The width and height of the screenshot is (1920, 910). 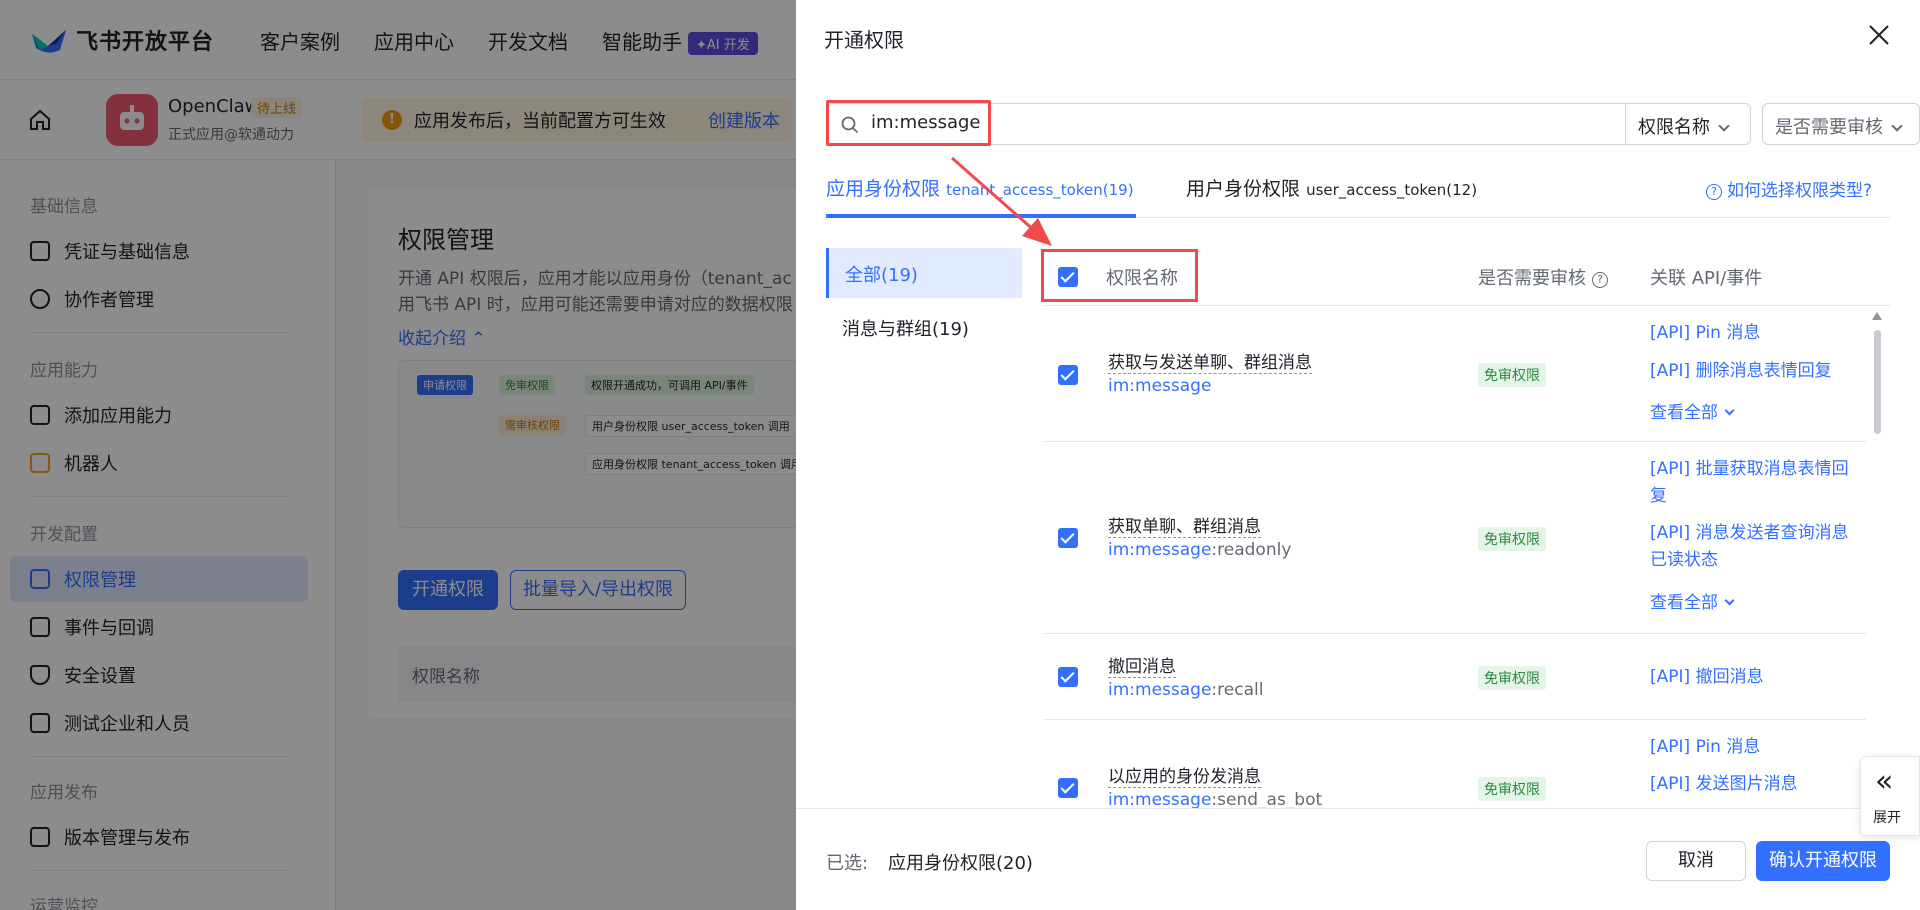 I want to click on permission-name: 以应用的身份发消息, so click(x=1184, y=775).